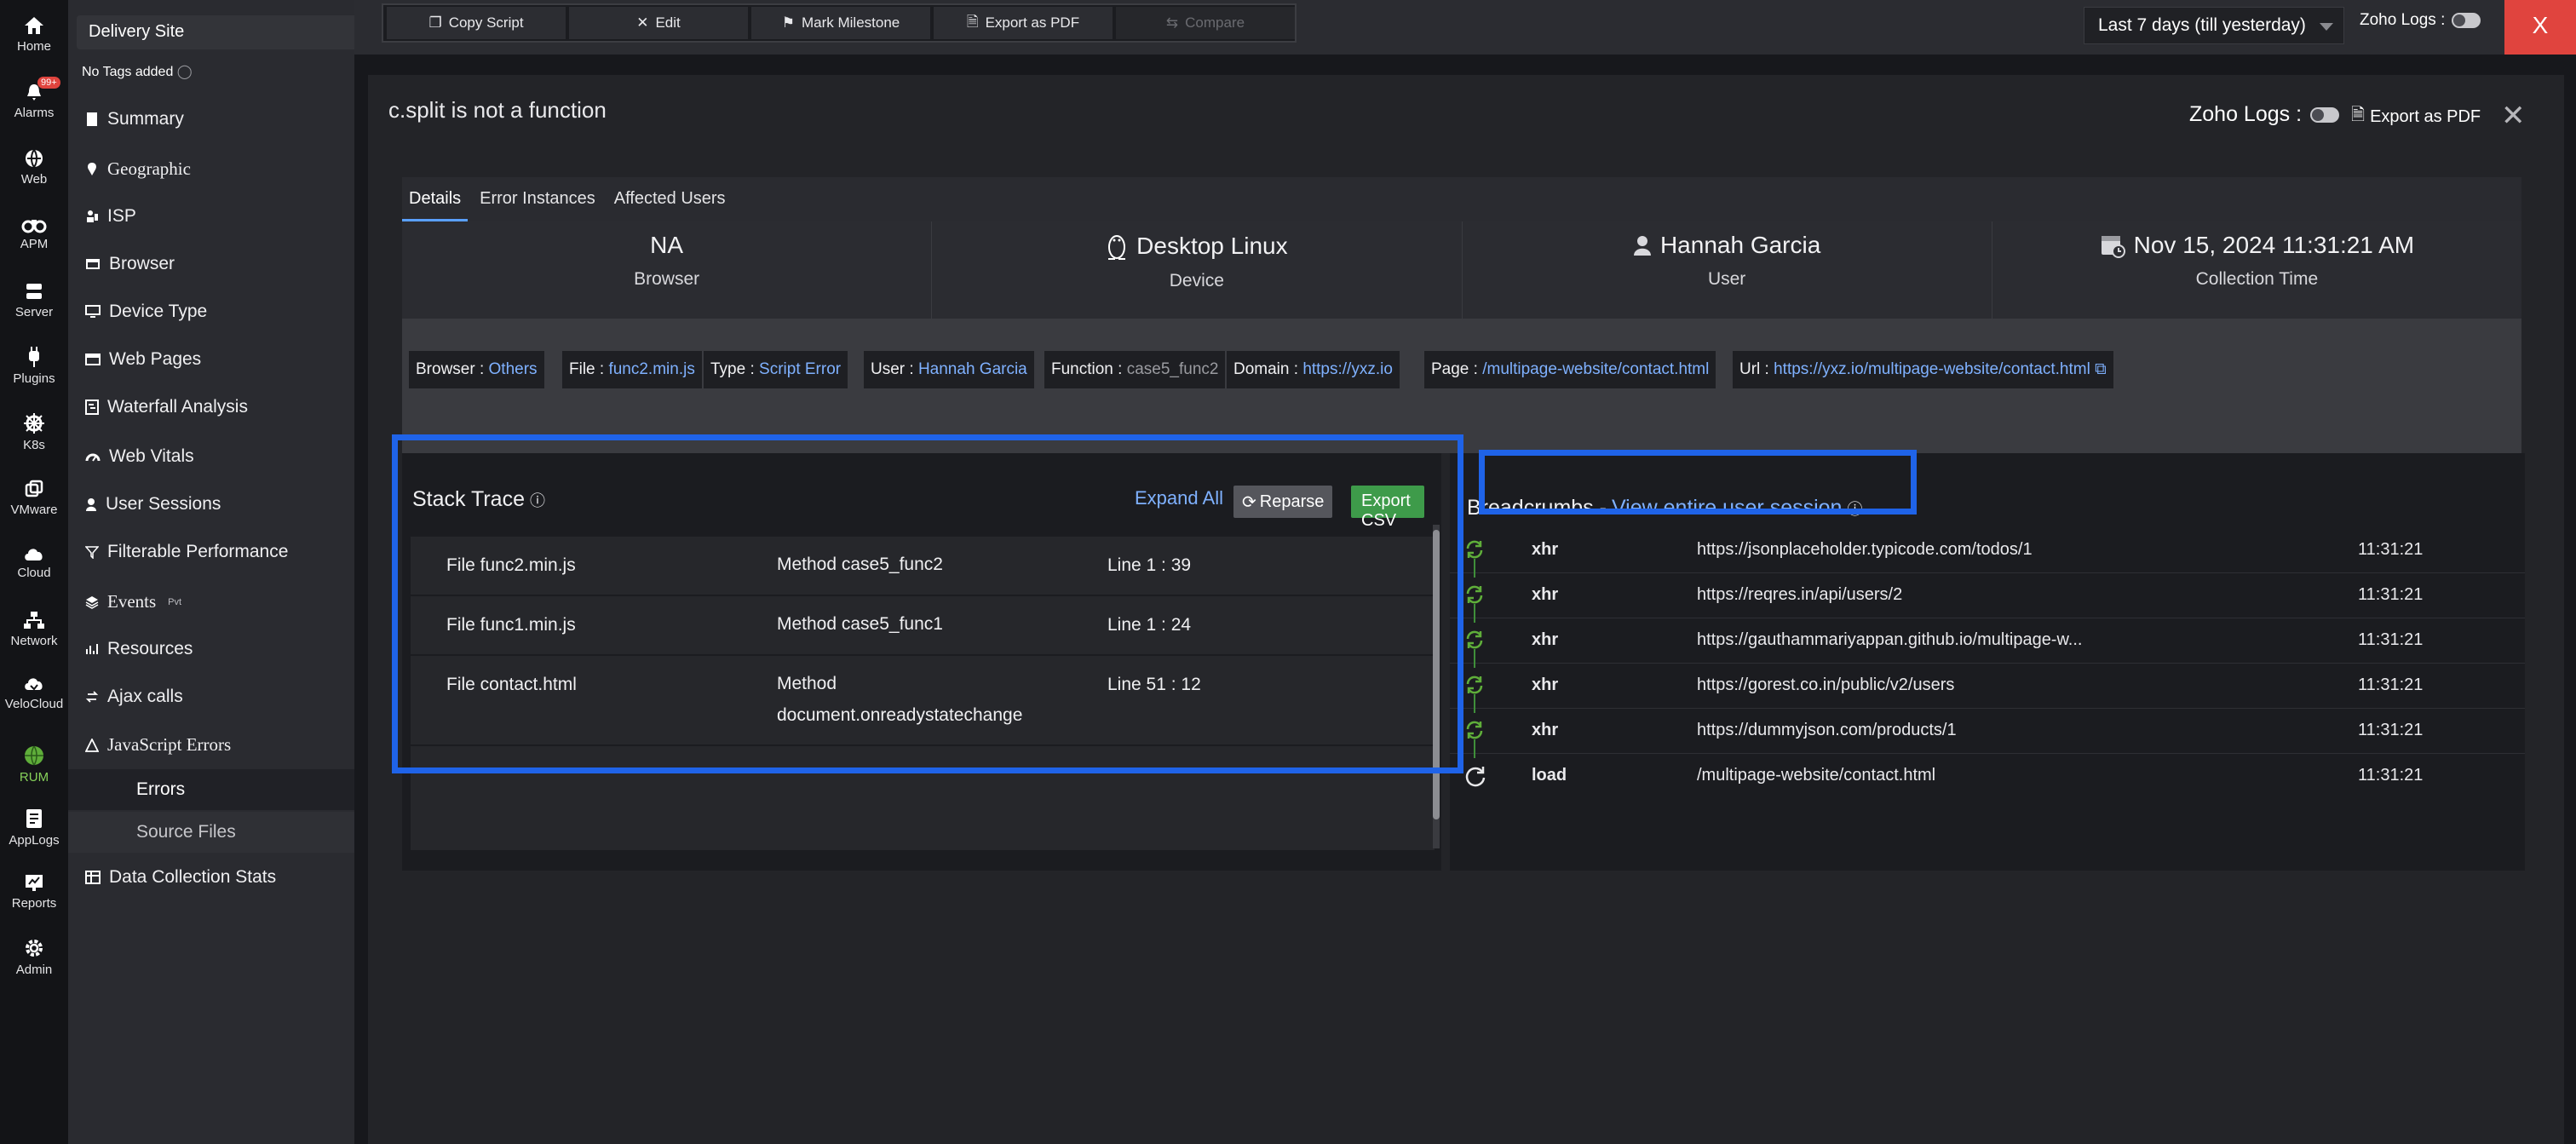 This screenshot has width=2576, height=1144. Describe the element at coordinates (34, 819) in the screenshot. I see `applogs-icon` at that location.